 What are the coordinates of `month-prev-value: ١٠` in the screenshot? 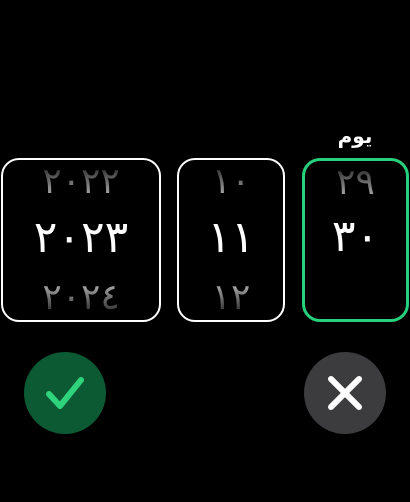 It's located at (231, 182).